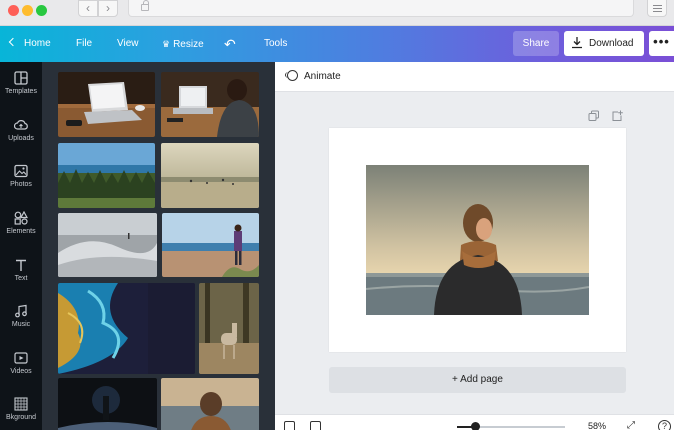  Describe the element at coordinates (166, 44) in the screenshot. I see `crown-icon: ♛` at that location.